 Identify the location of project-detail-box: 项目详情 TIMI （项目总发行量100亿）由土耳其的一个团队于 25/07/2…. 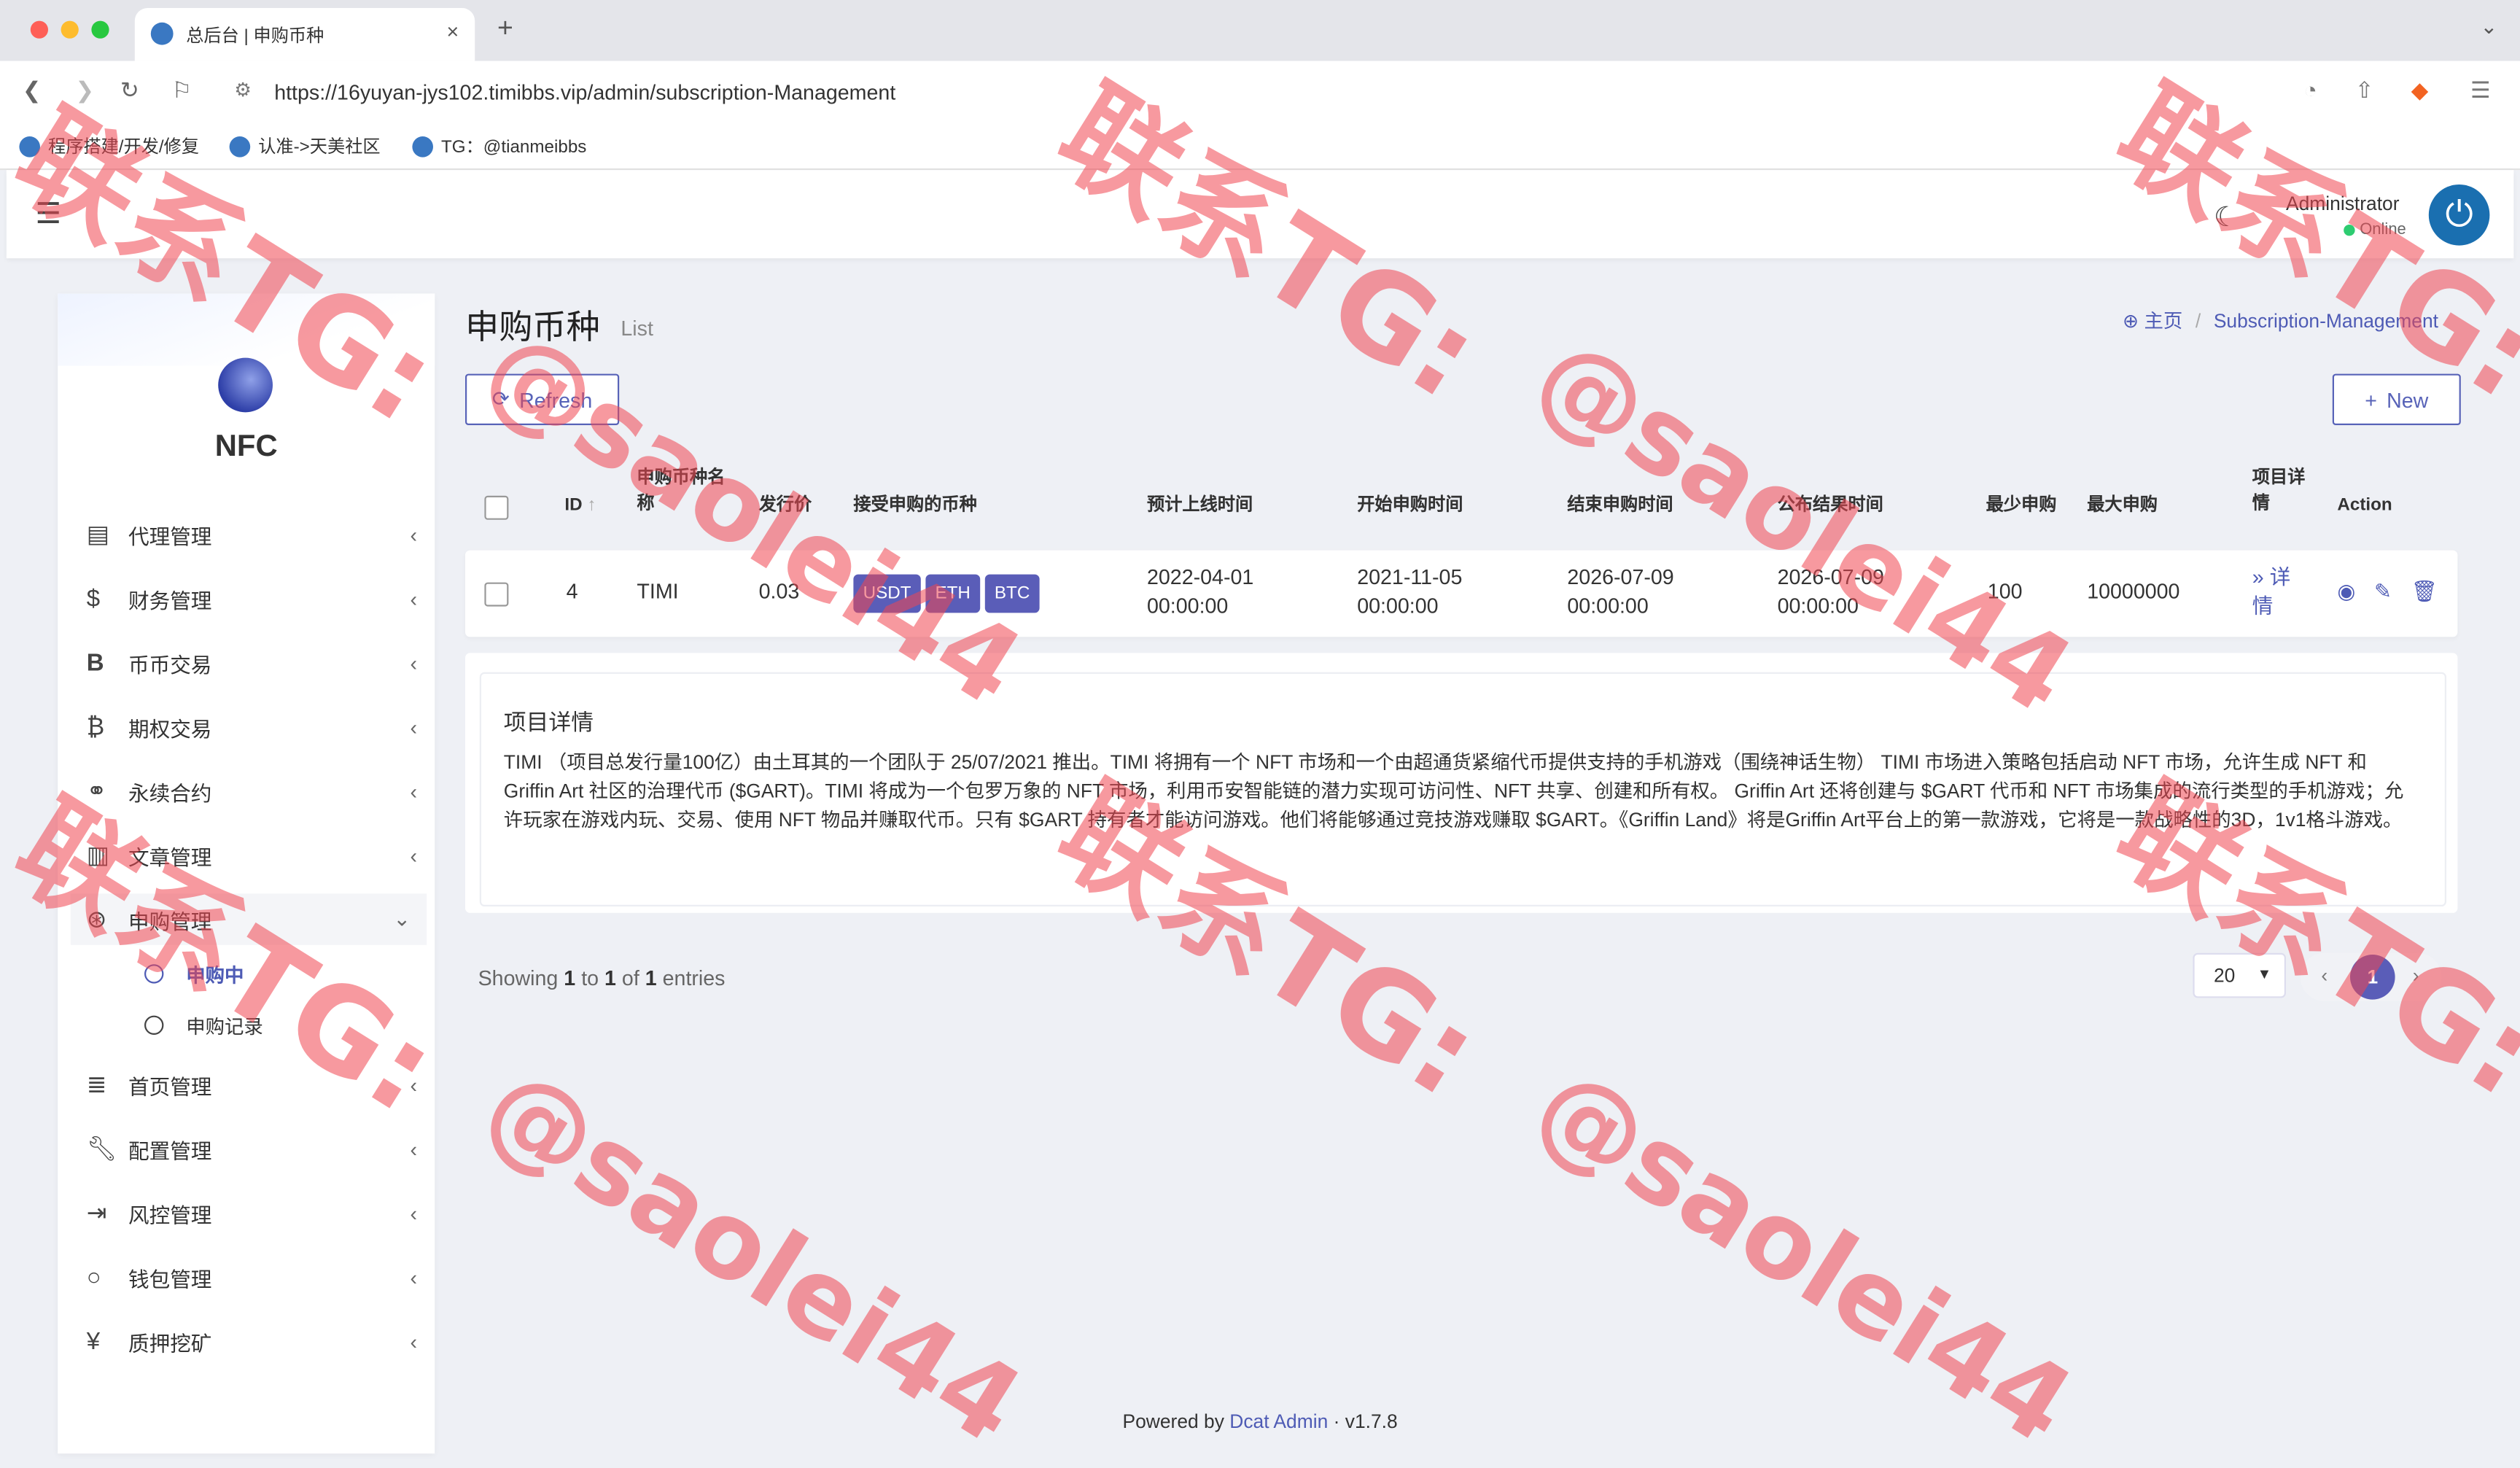
(1462, 789).